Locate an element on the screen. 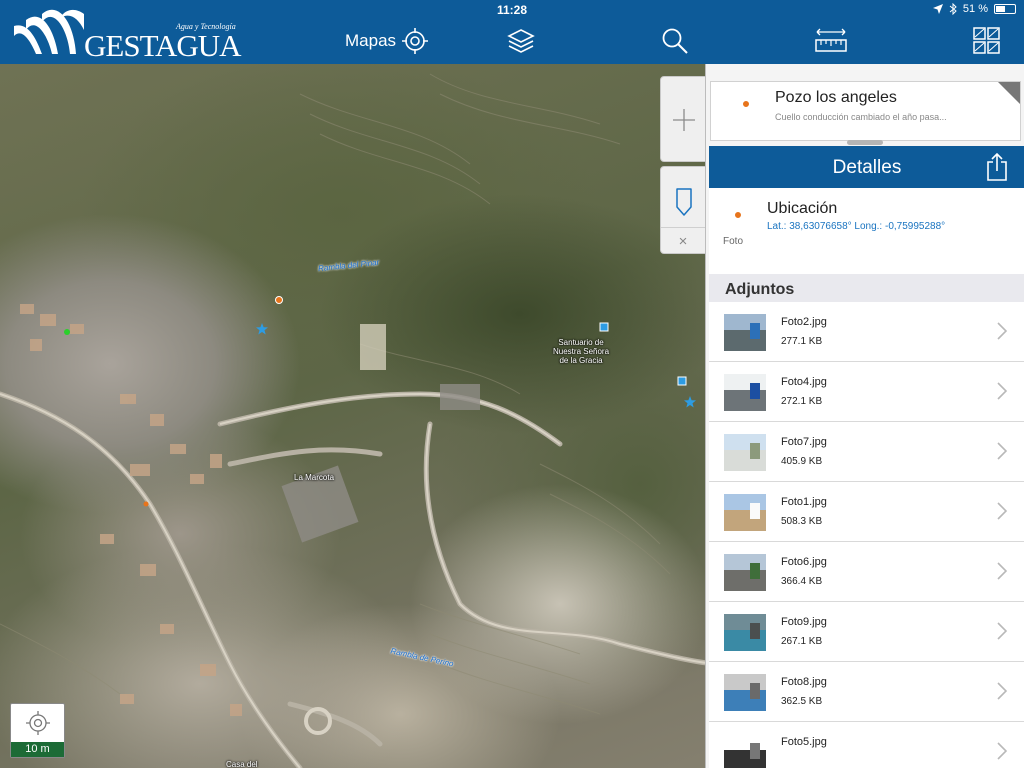 The width and height of the screenshot is (1024, 768). attachment-row: Foto7.jpg 405.9 KB is located at coordinates (866, 452).